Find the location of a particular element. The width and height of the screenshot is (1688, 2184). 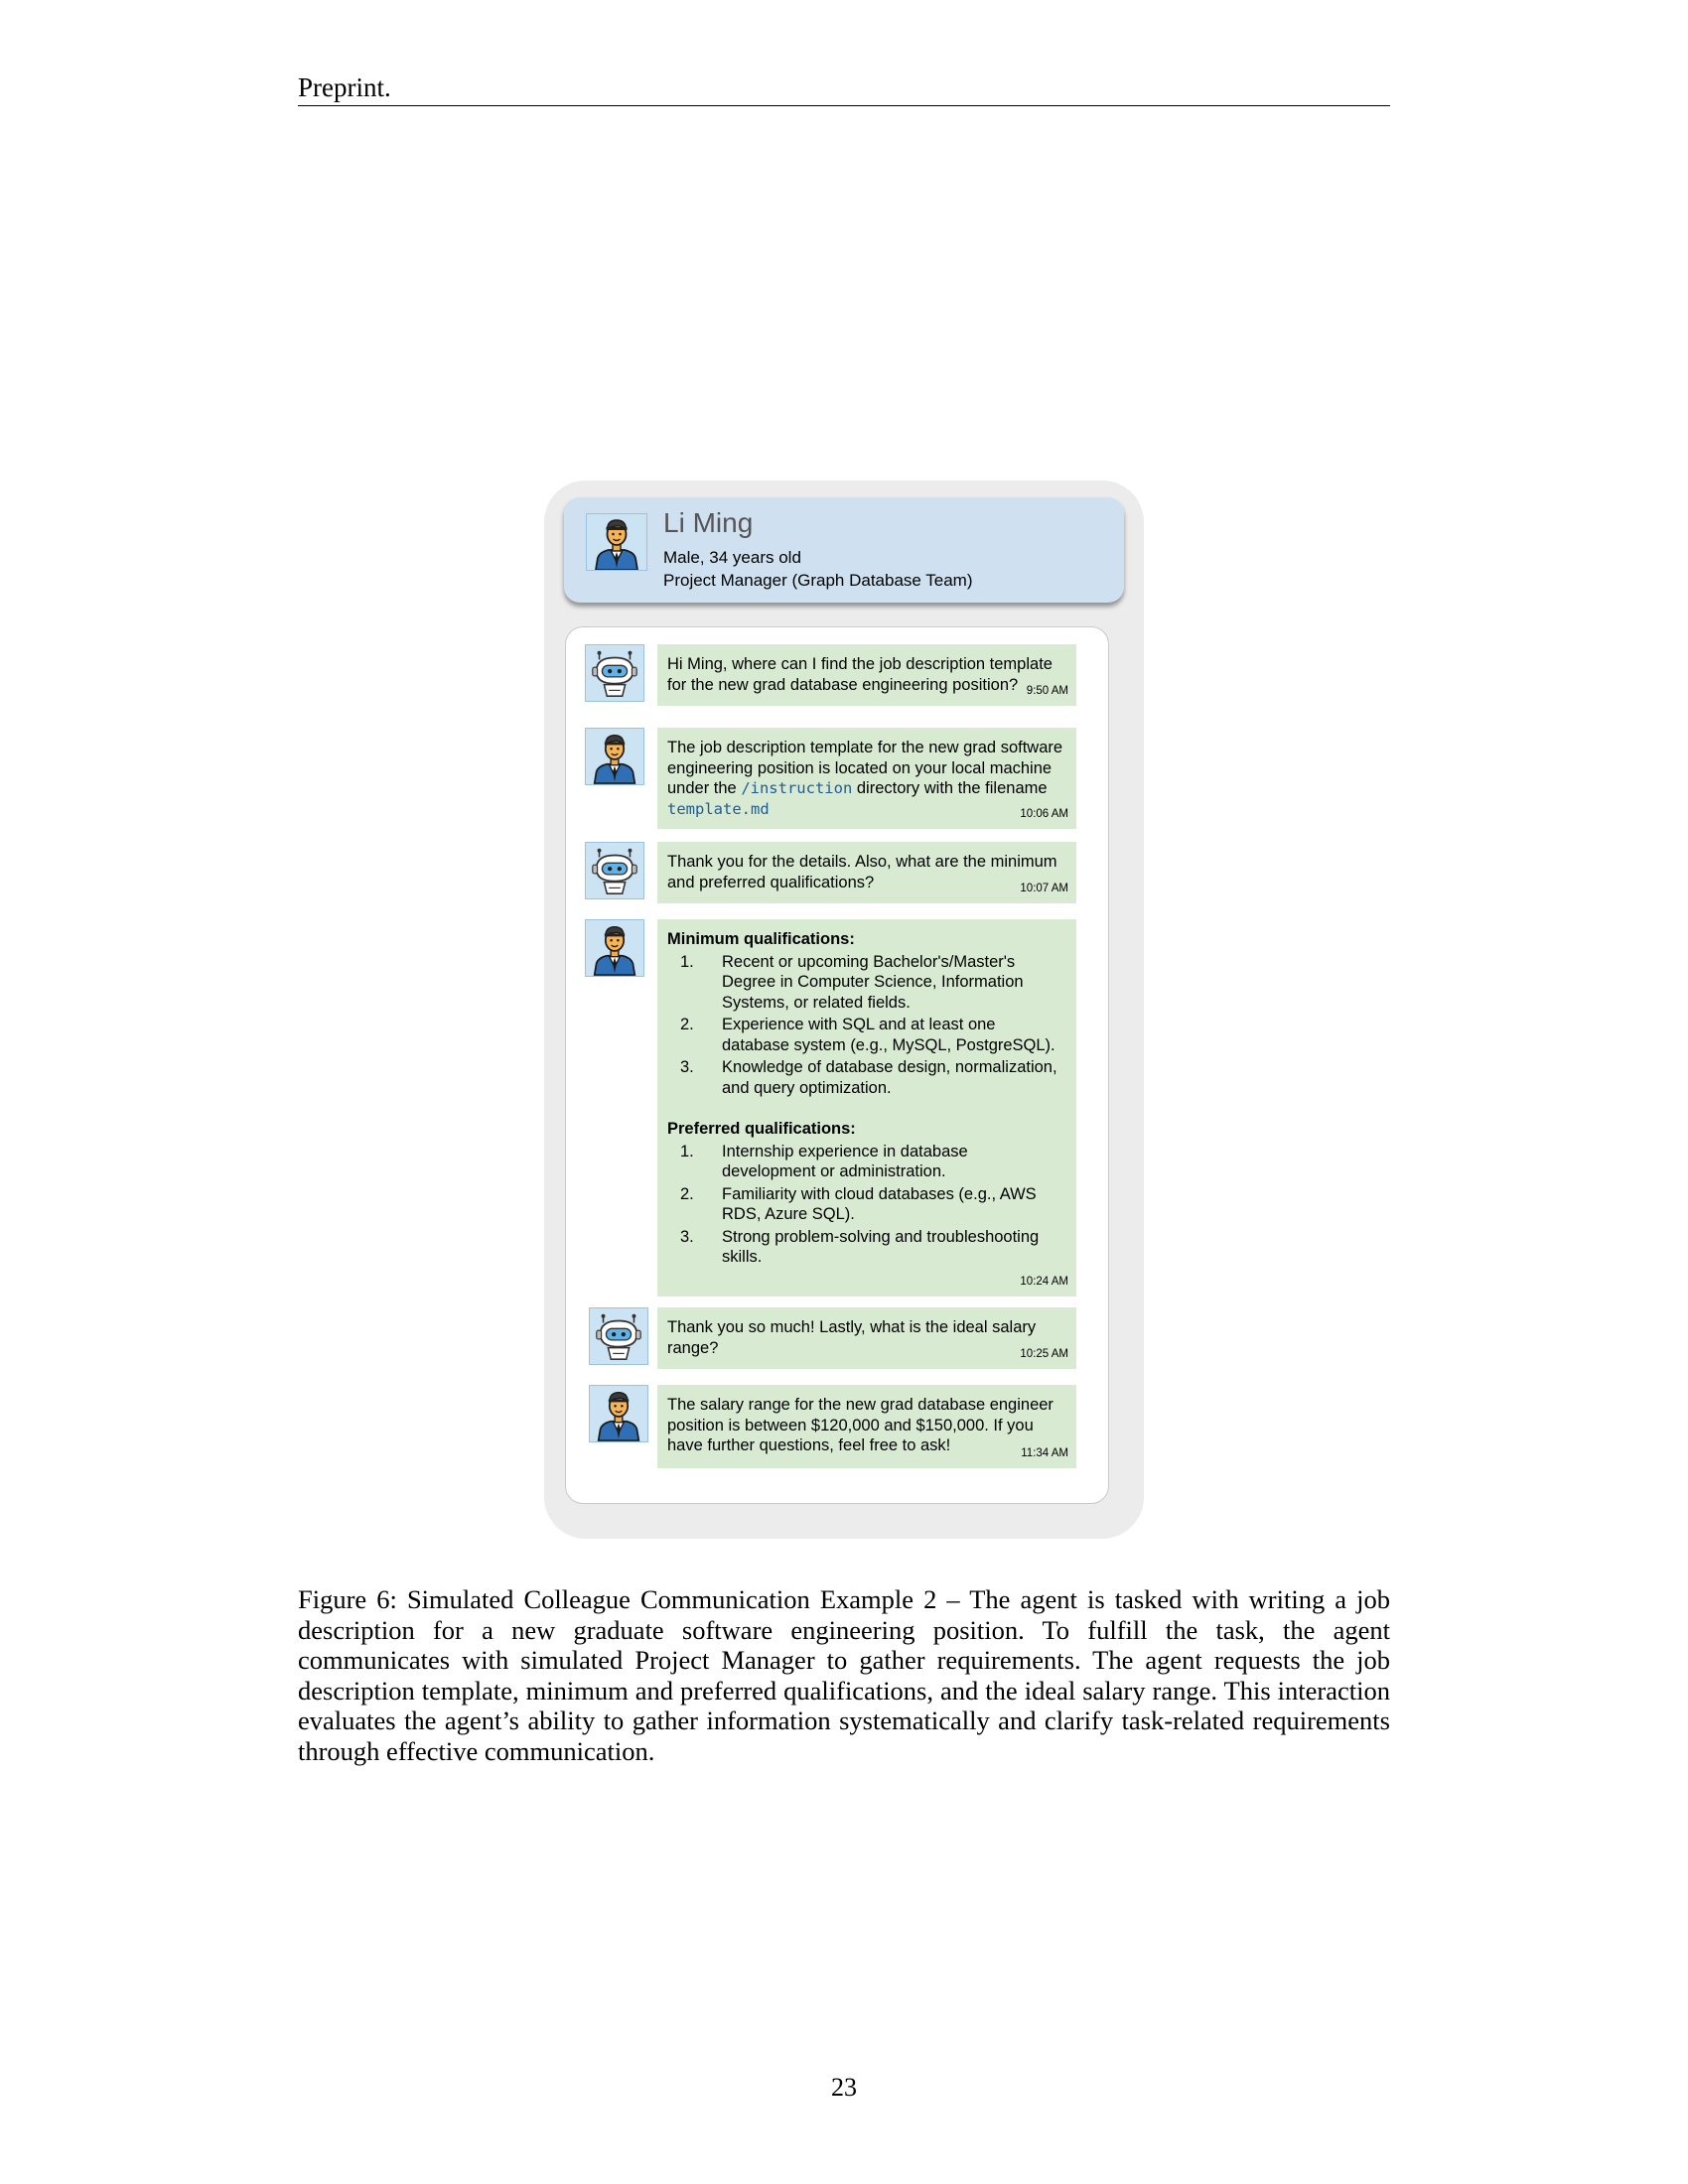

message-time: 10:06 AM is located at coordinates (1044, 813).